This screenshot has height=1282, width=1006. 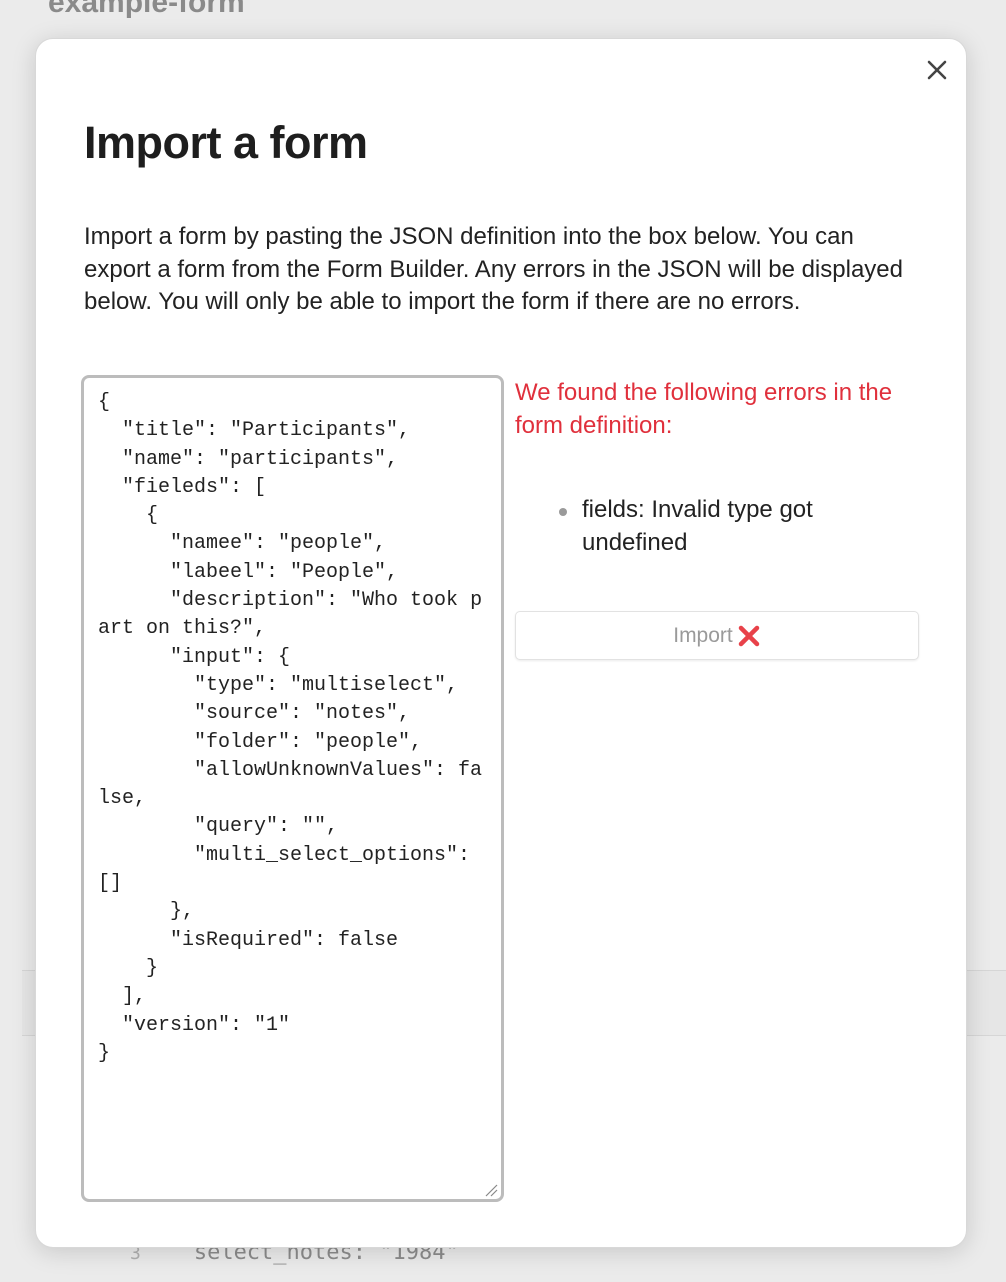 I want to click on import-button: Import, so click(x=717, y=635).